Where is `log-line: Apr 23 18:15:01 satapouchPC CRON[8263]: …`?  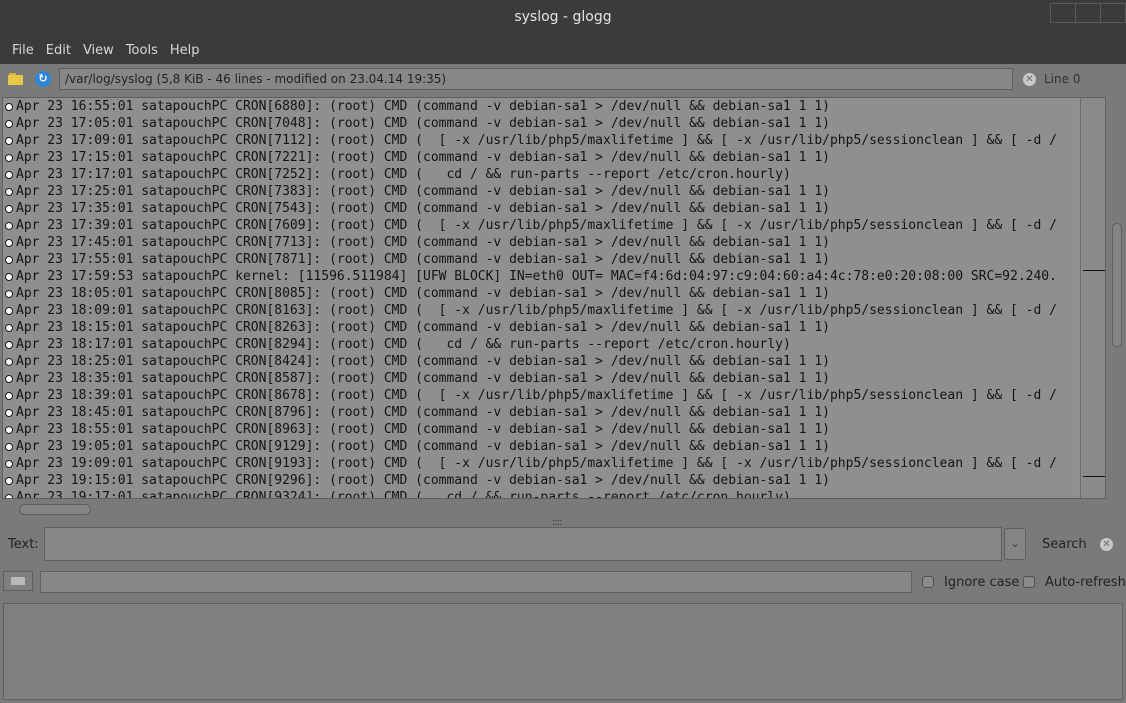 log-line: Apr 23 18:15:01 satapouchPC CRON[8263]: … is located at coordinates (541, 327).